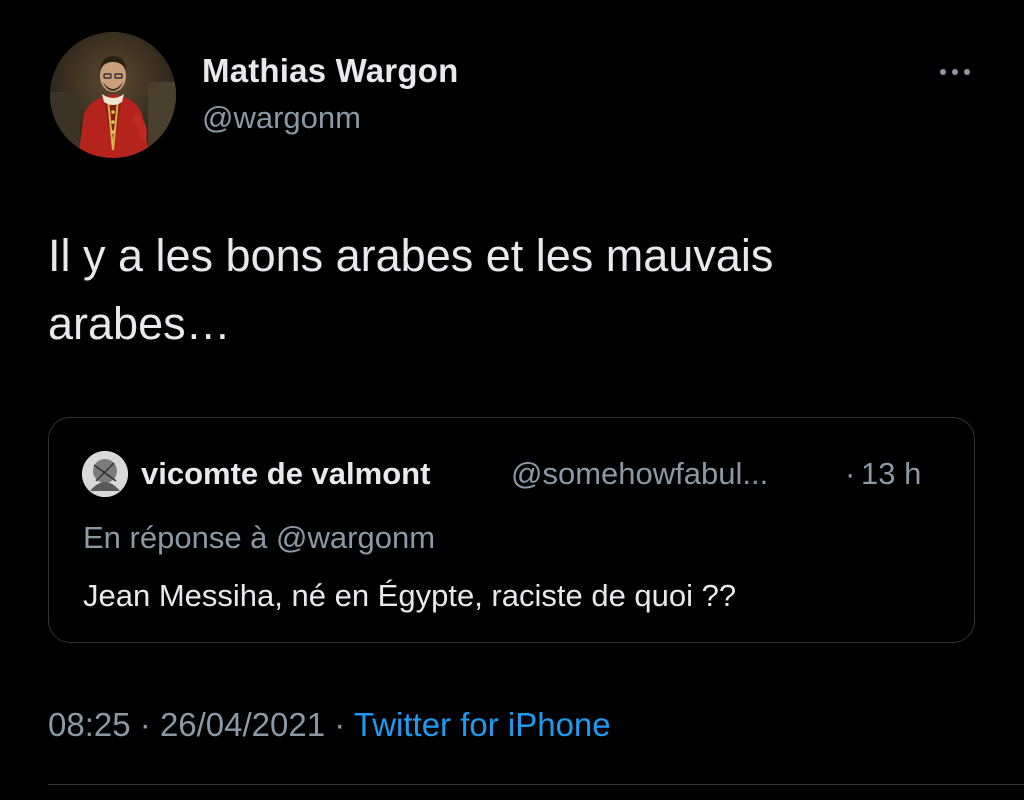 The height and width of the screenshot is (800, 1024). Describe the element at coordinates (281, 118) in the screenshot. I see `author-handle: @wargonm` at that location.